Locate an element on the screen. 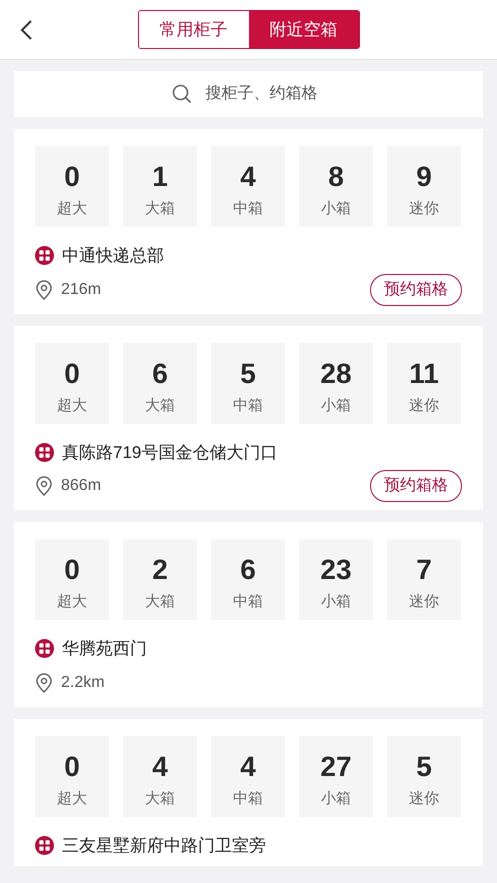 The image size is (497, 883). box-count: 9 is located at coordinates (424, 177).